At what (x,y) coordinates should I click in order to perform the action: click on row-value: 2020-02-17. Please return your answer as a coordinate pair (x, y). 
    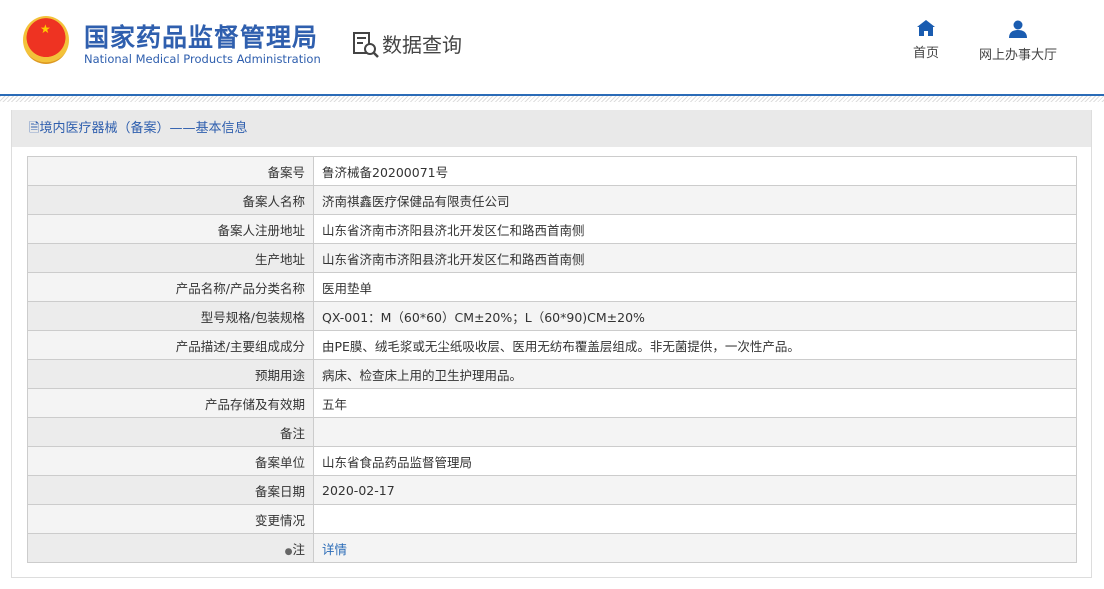
    Looking at the image, I should click on (695, 490).